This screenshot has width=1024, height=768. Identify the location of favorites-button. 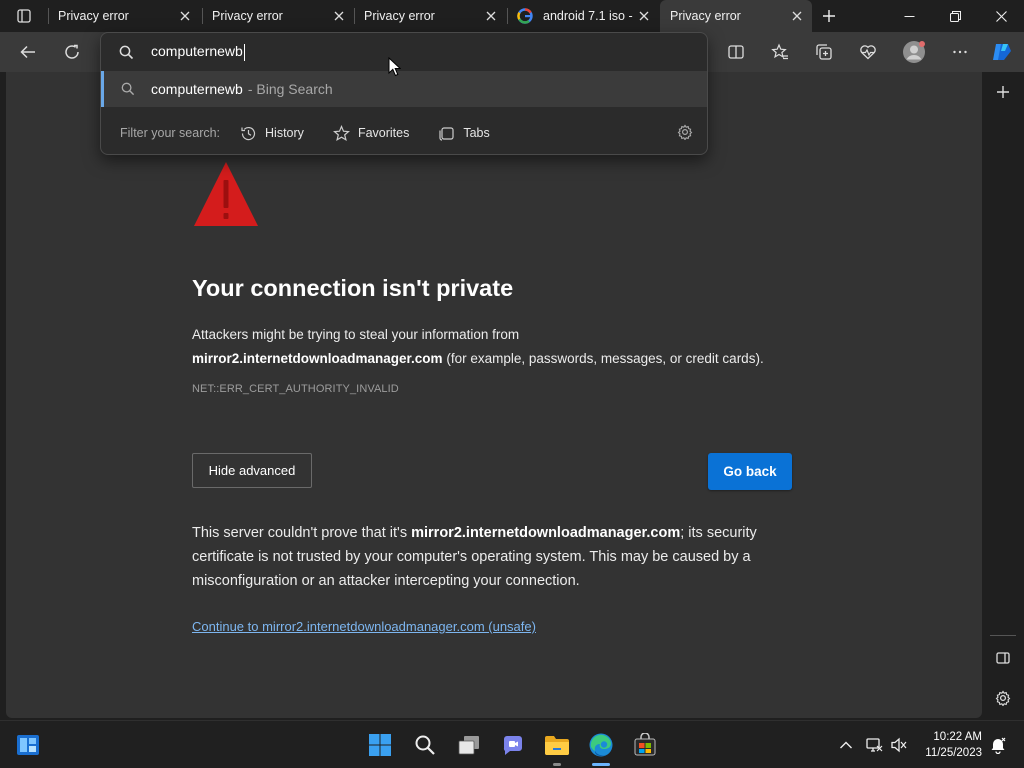
(780, 52).